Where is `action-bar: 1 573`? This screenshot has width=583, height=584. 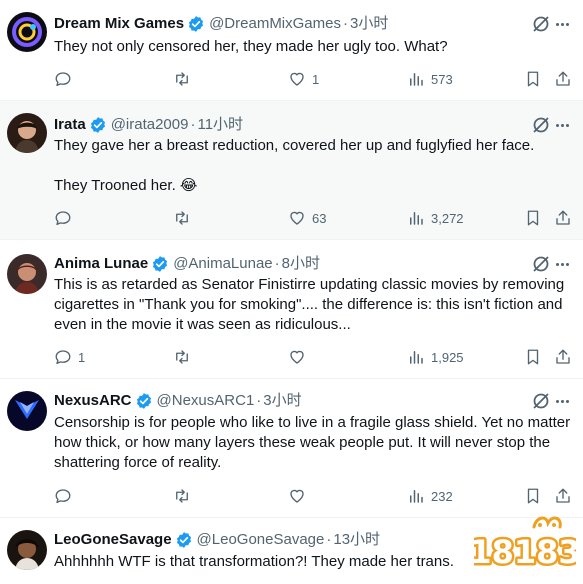
action-bar: 1 573 is located at coordinates (314, 79).